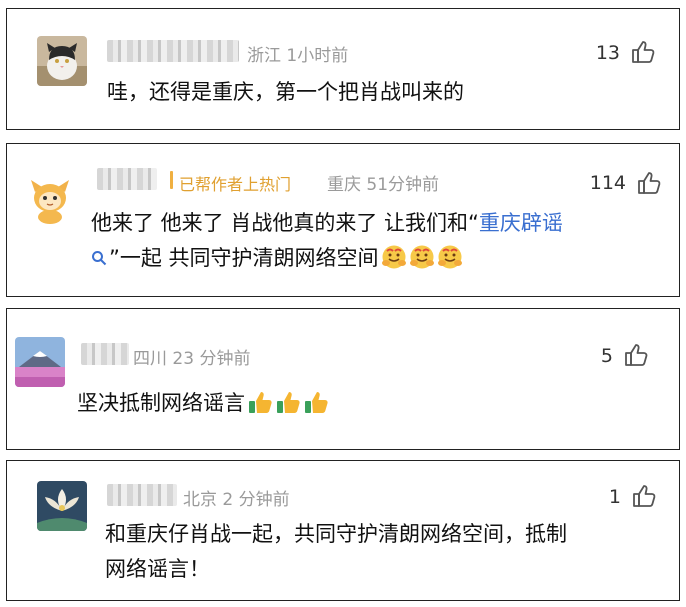  Describe the element at coordinates (607, 183) in the screenshot. I see `like-count: 114` at that location.